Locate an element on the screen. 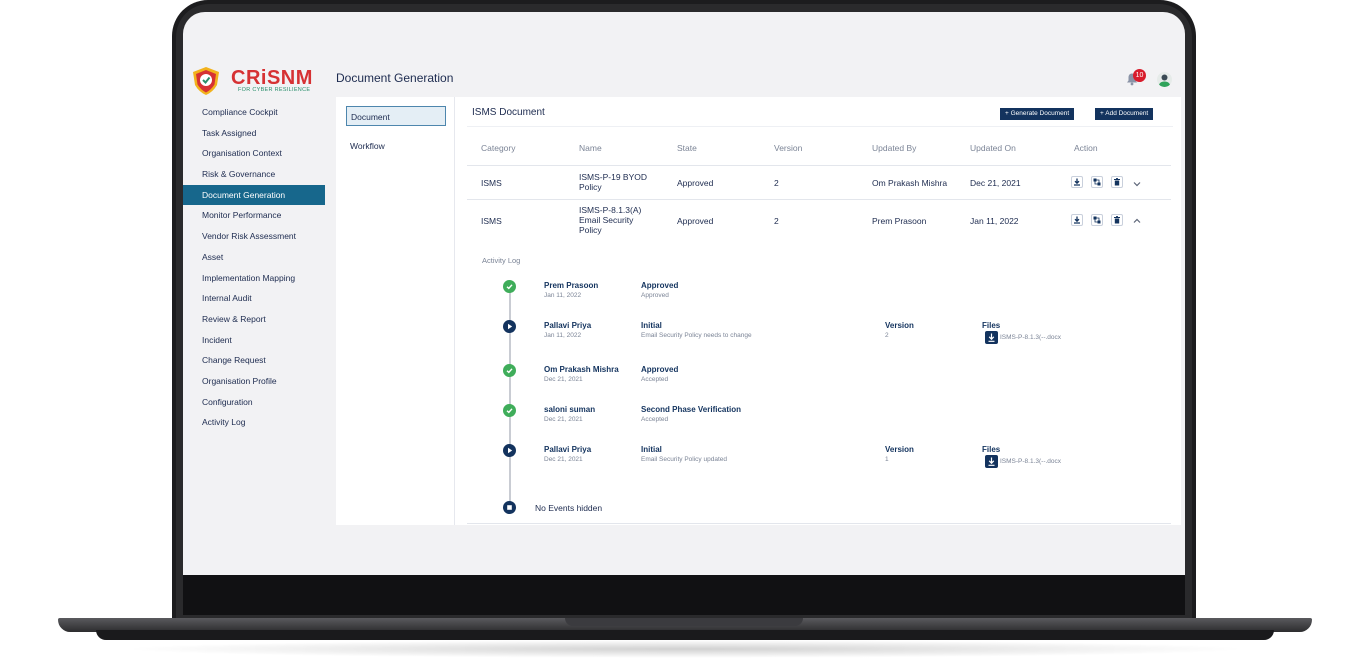 This screenshot has width=1366, height=663. chevron-down-icon is located at coordinates (1137, 184).